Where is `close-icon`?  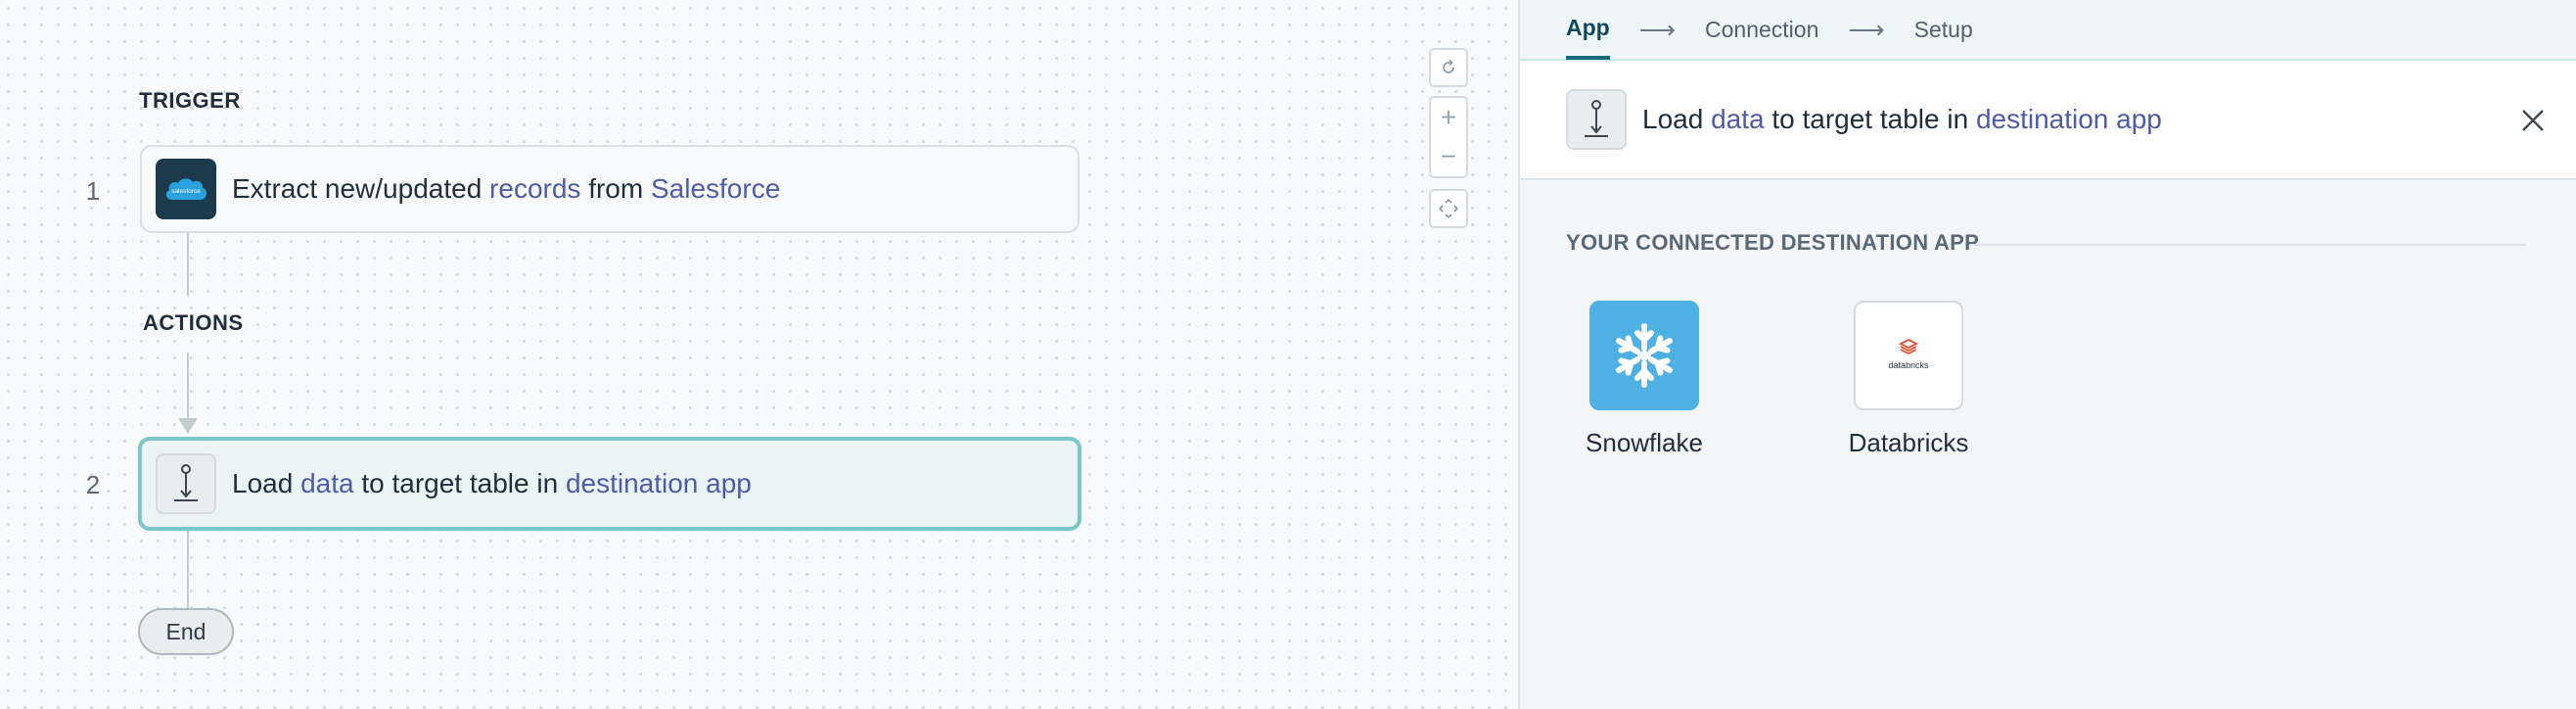
close-icon is located at coordinates (2533, 120).